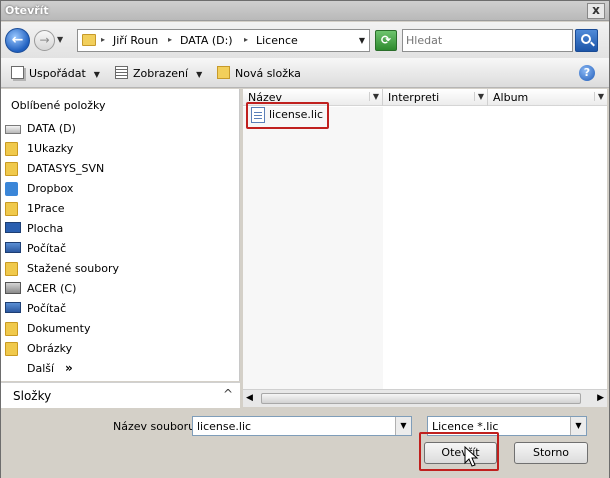 This screenshot has height=478, width=610. What do you see at coordinates (600, 398) in the screenshot?
I see `scroll-right-icon: ▶` at bounding box center [600, 398].